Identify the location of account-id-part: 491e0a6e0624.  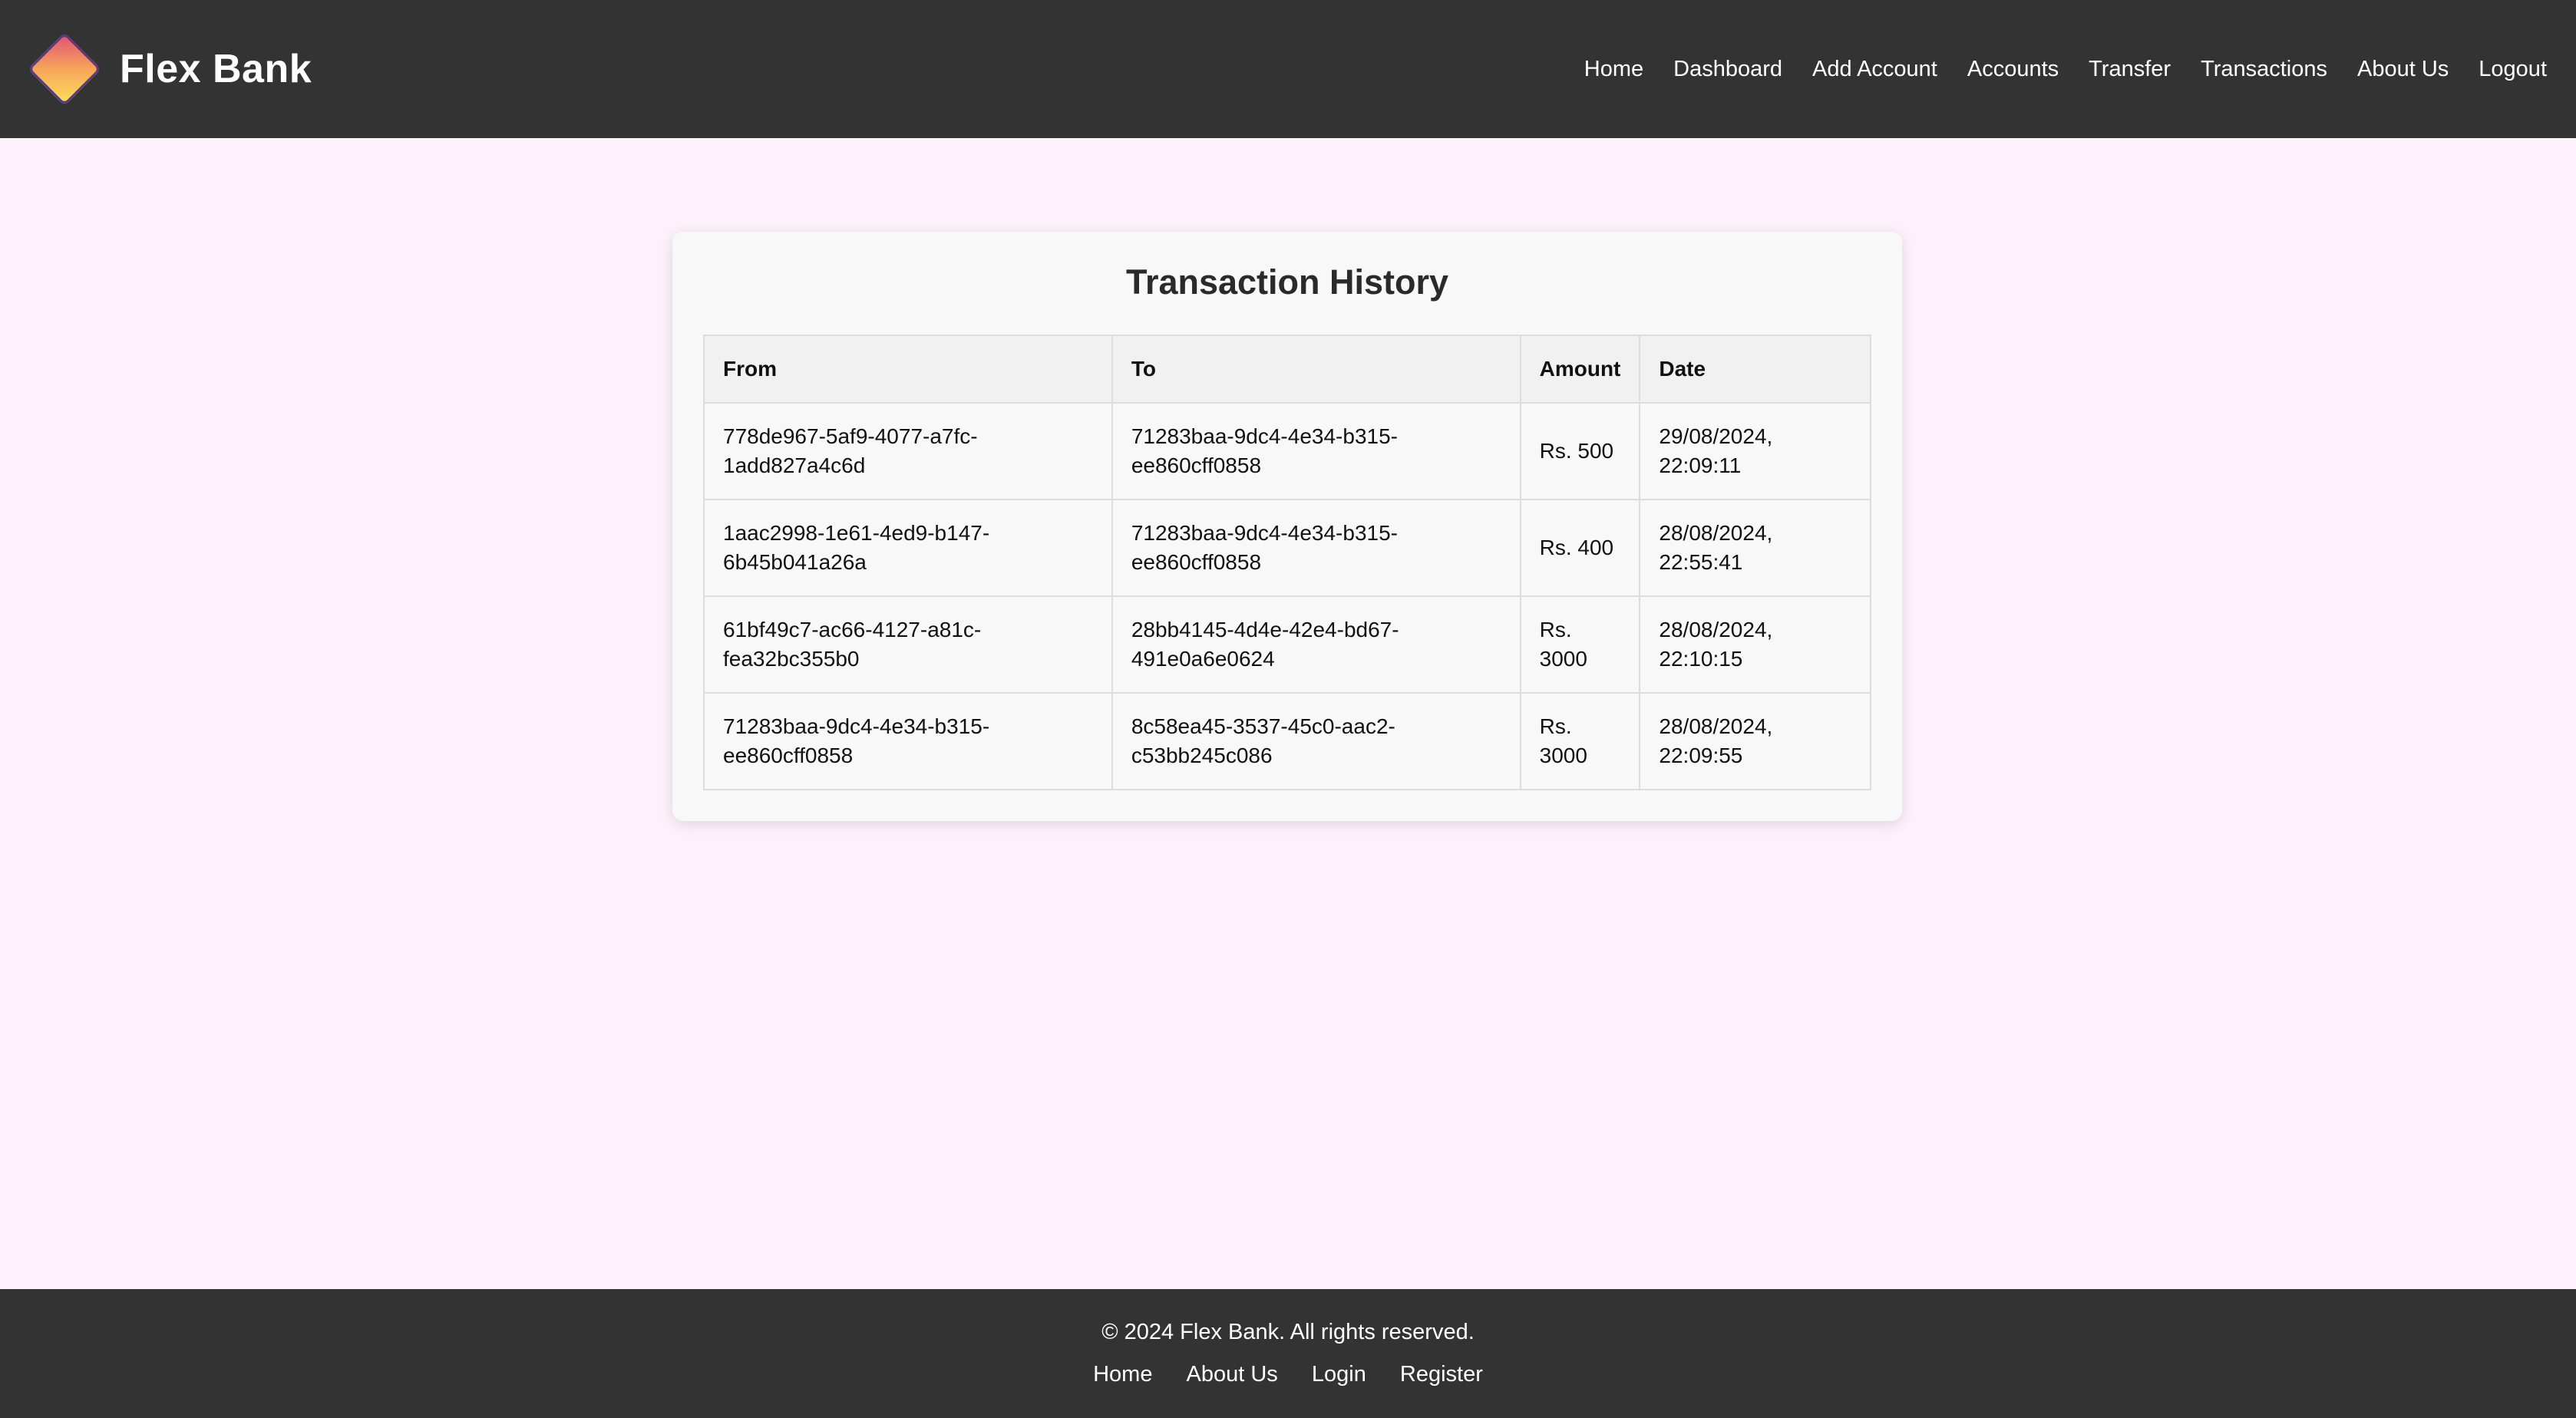
(1203, 659).